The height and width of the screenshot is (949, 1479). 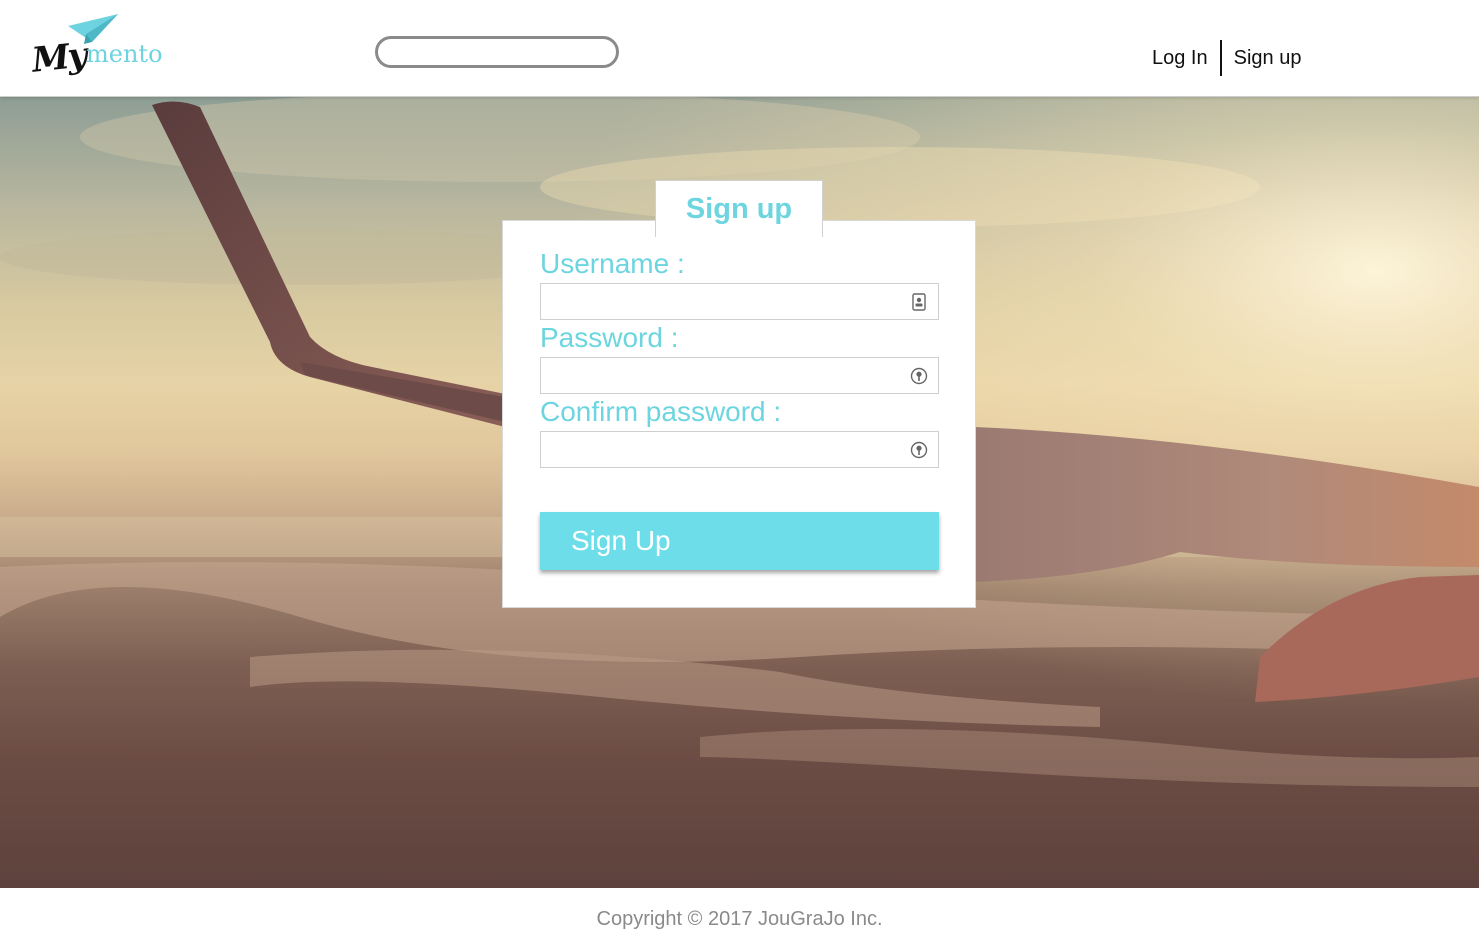 I want to click on logo-text-my: My, so click(x=59, y=58).